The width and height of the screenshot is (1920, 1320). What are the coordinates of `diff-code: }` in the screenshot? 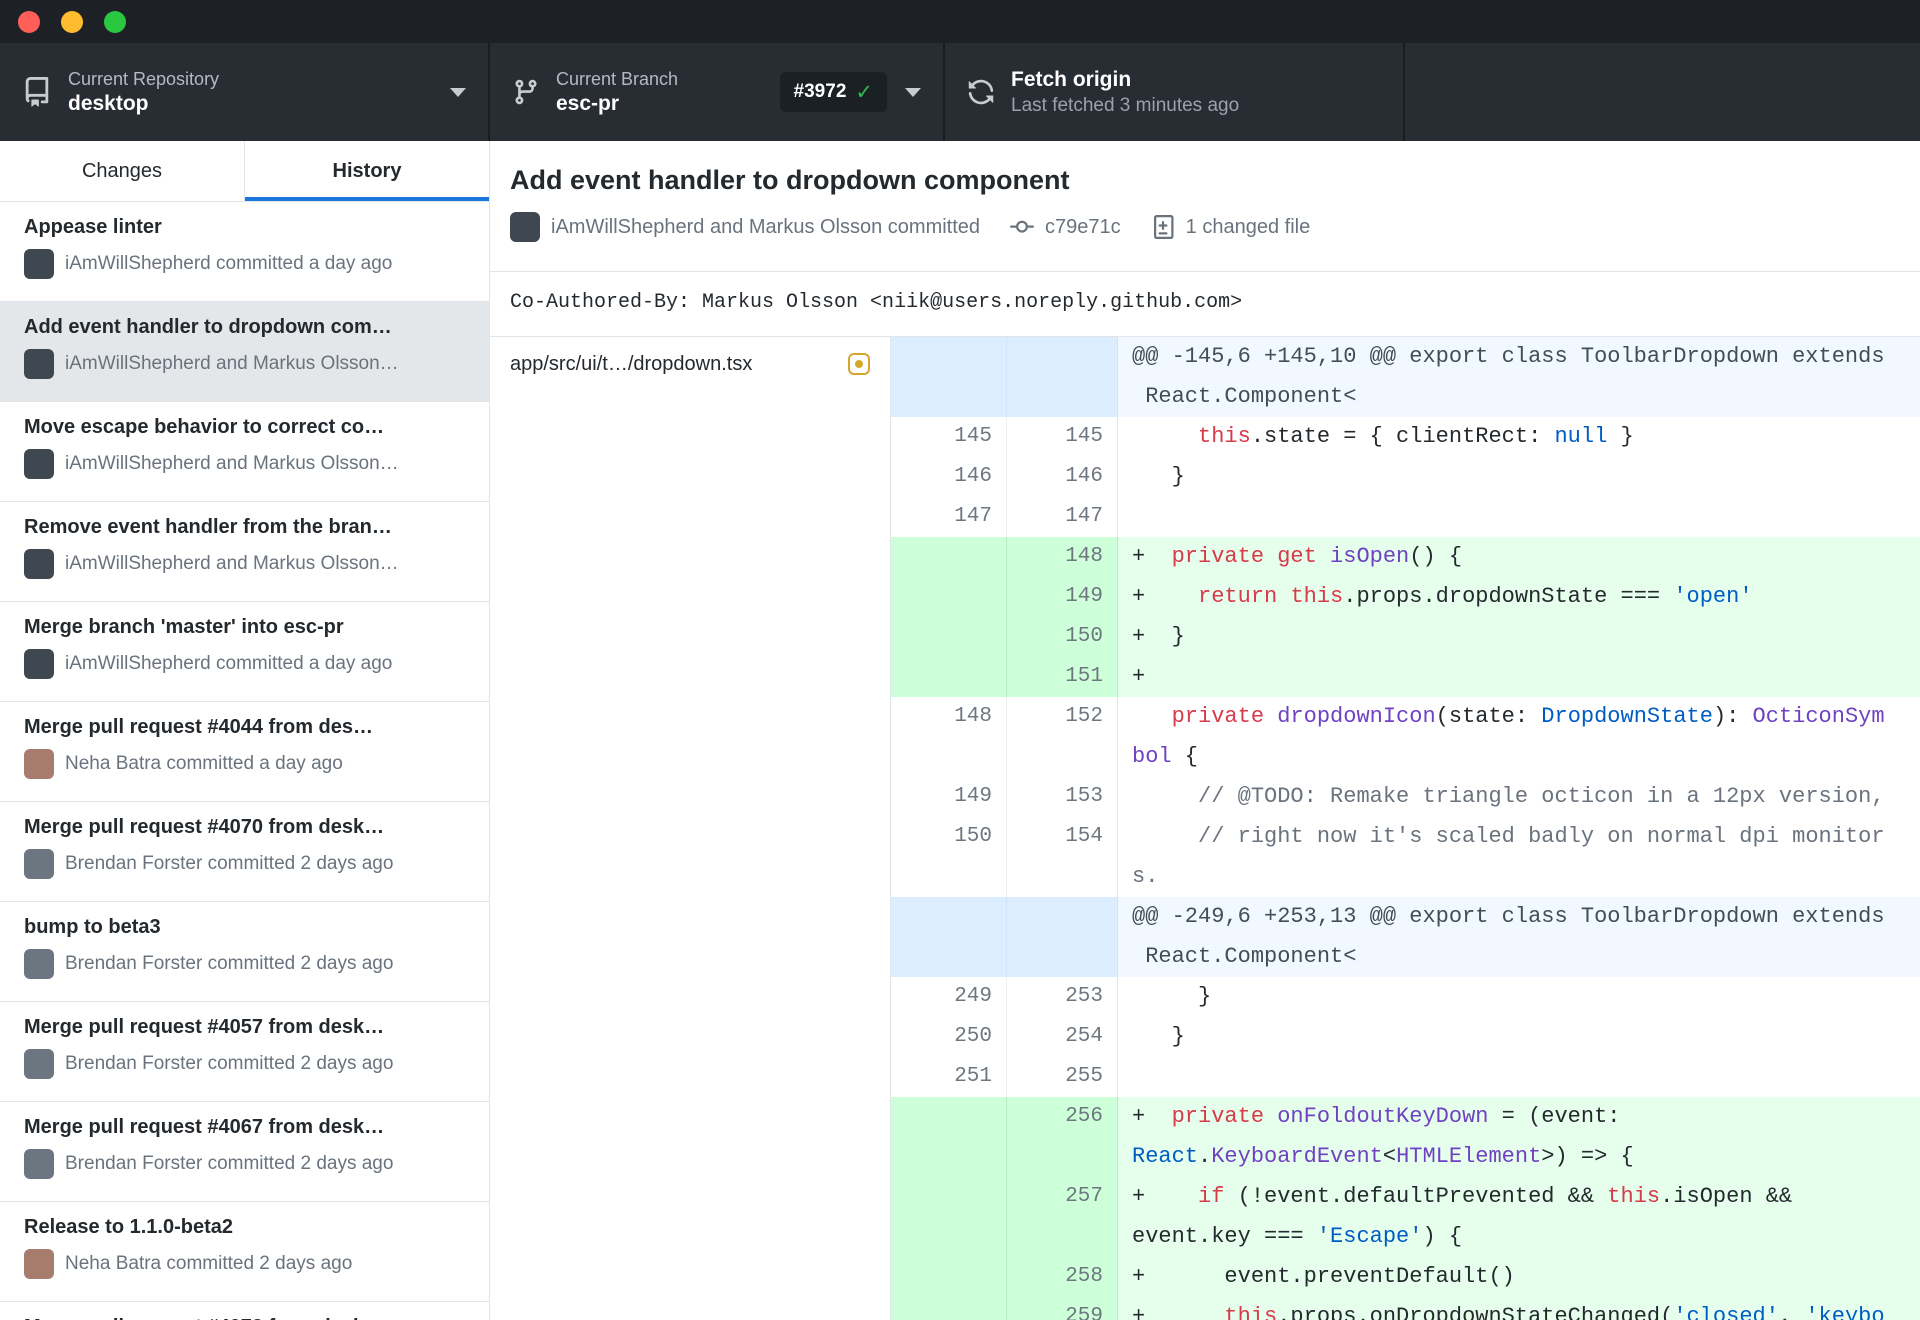 It's located at (1158, 1036).